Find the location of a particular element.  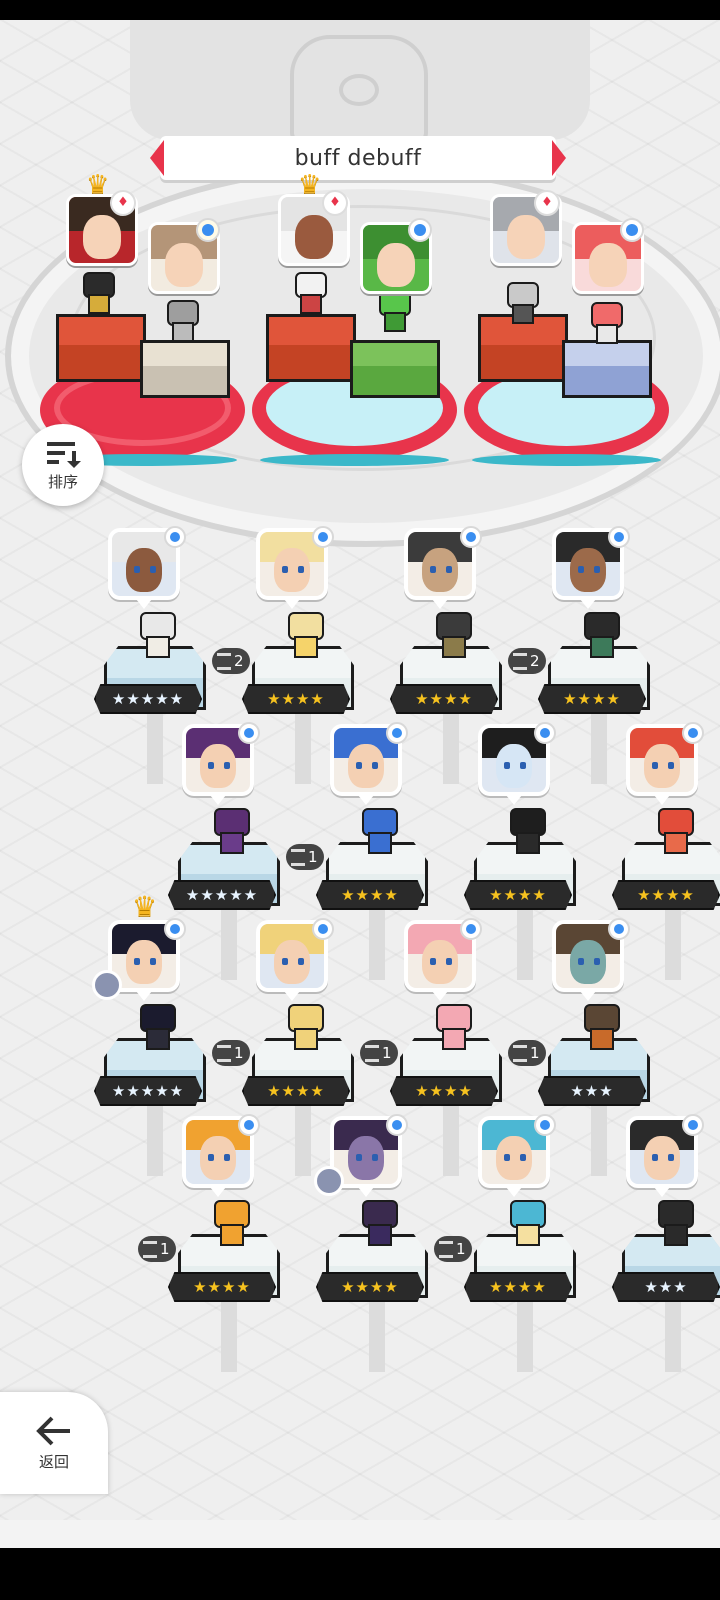

sort-button: 排序 is located at coordinates (63, 465).